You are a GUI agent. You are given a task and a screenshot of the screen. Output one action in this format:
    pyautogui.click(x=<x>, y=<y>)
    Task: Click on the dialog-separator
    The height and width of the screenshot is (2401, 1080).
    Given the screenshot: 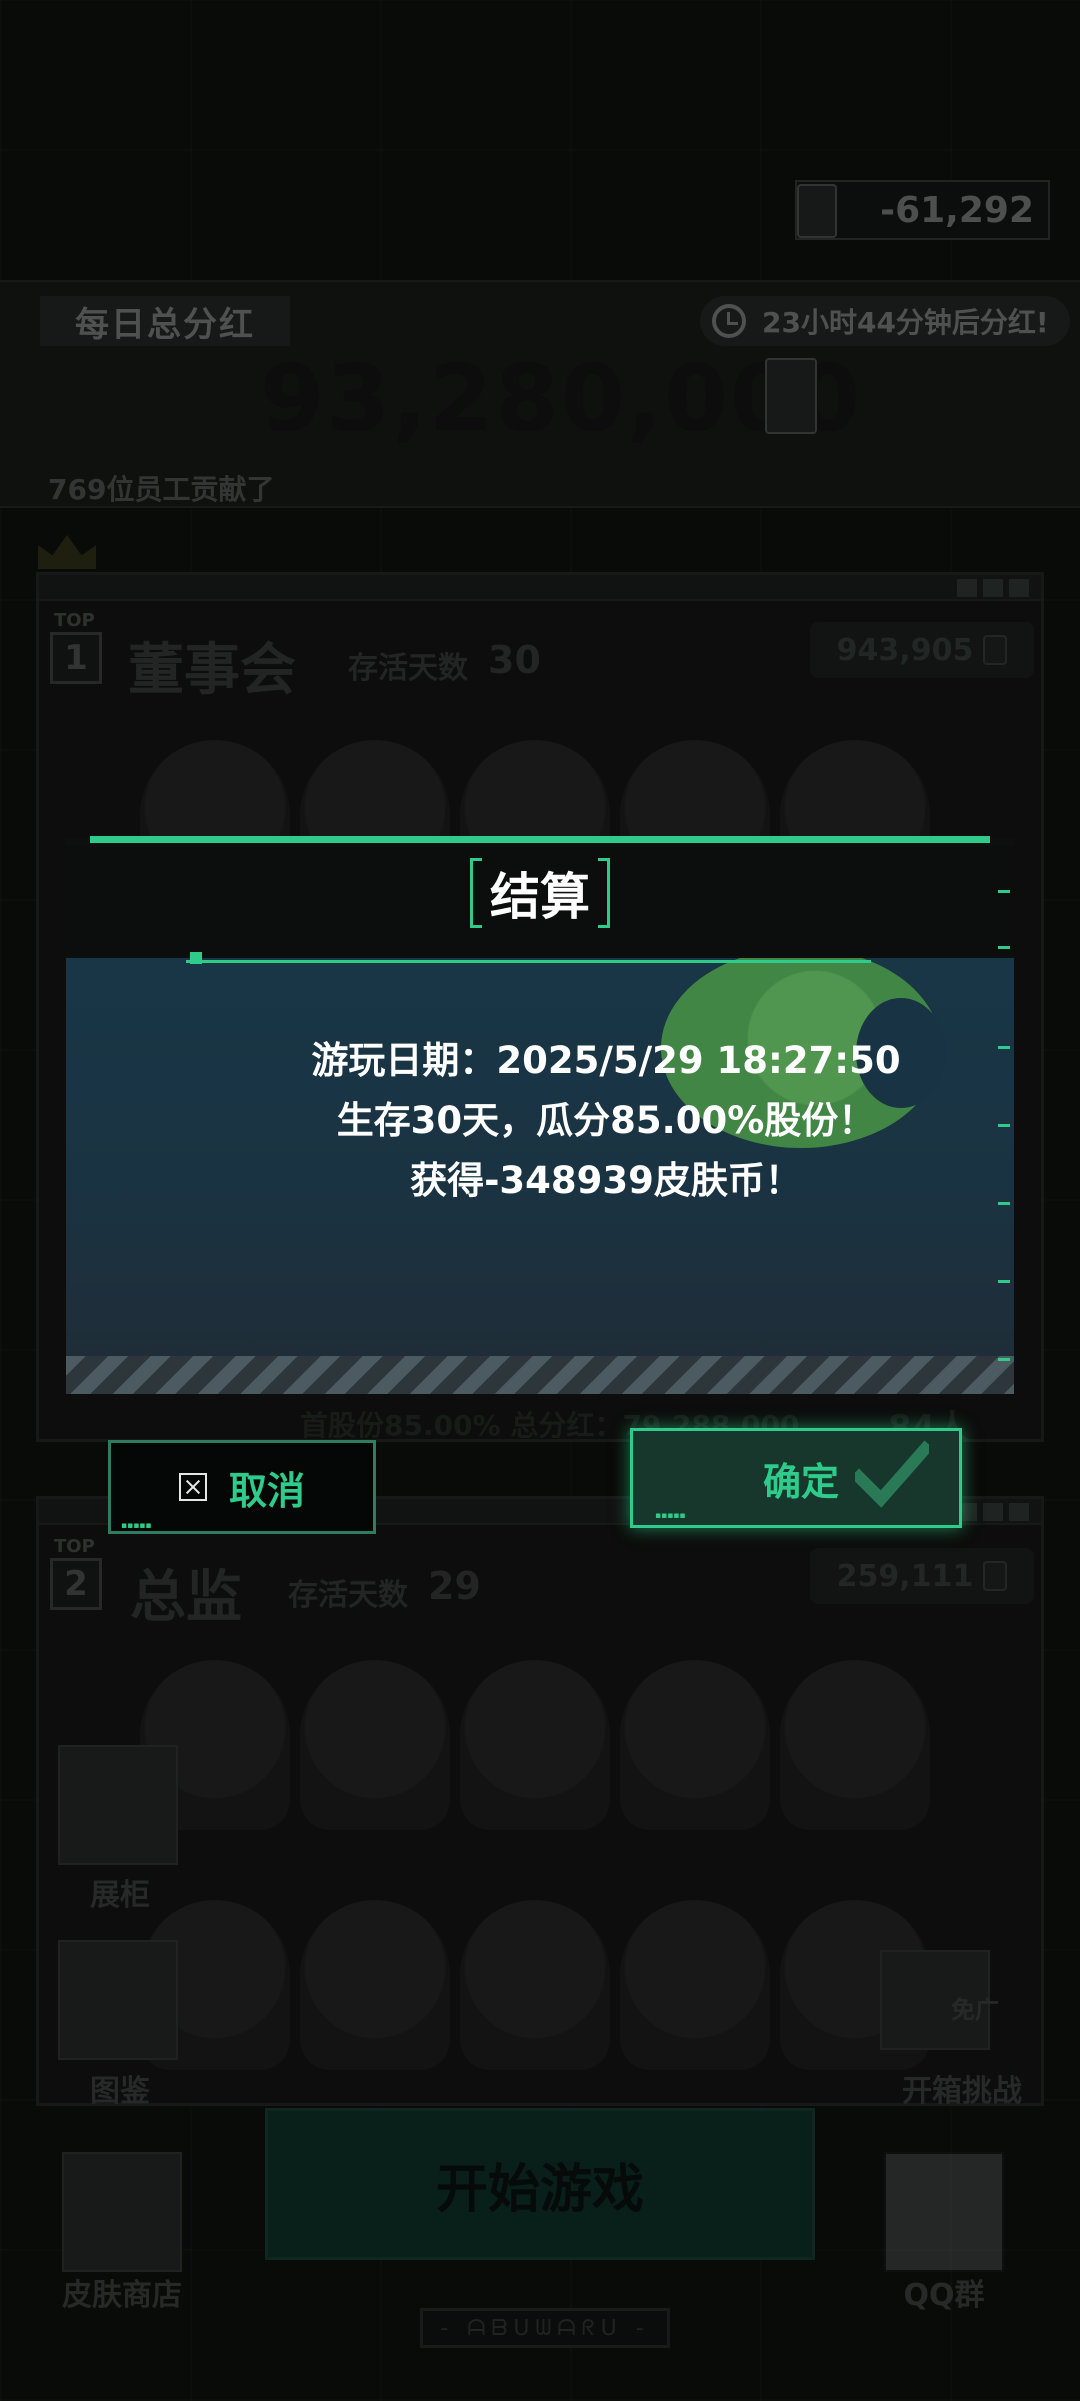 What is the action you would take?
    pyautogui.click(x=528, y=961)
    